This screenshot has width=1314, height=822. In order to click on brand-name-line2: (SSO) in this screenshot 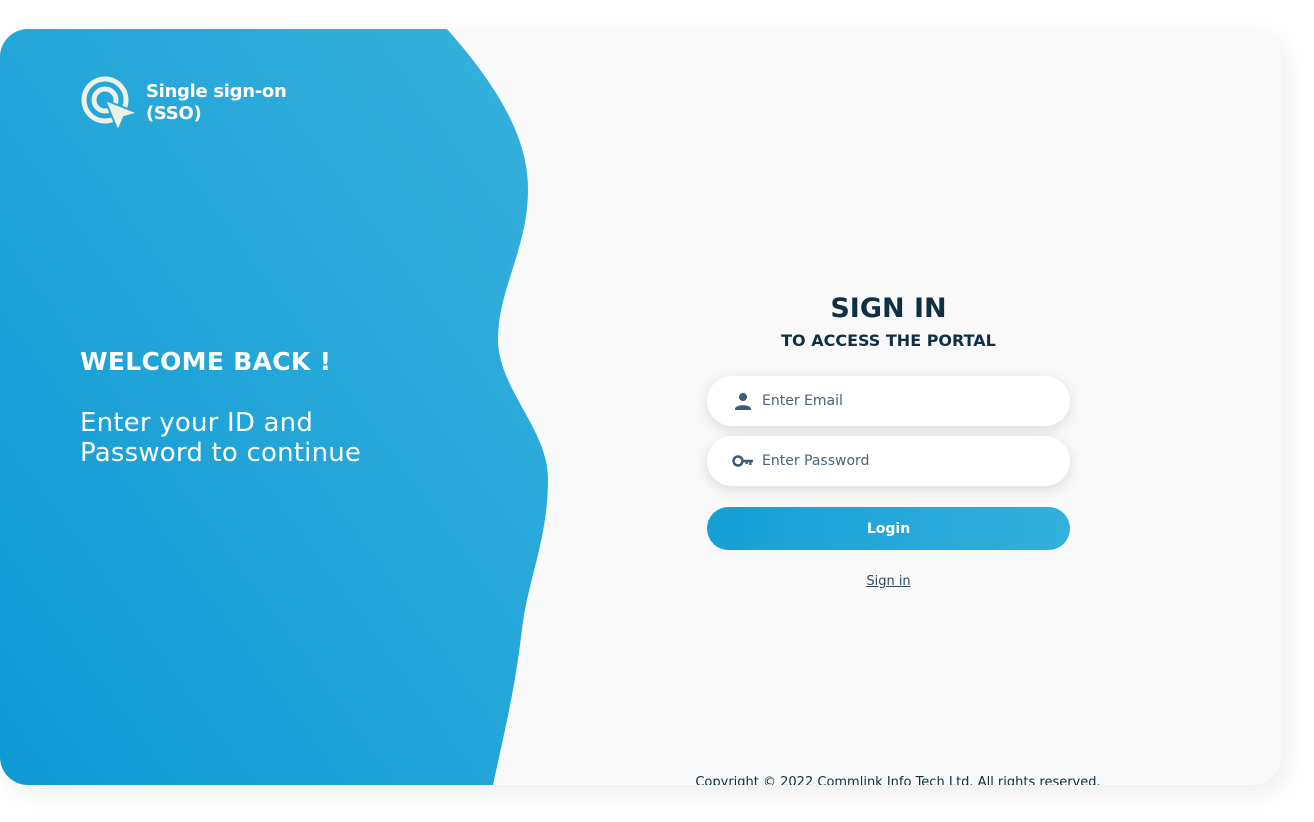, I will do `click(174, 113)`.